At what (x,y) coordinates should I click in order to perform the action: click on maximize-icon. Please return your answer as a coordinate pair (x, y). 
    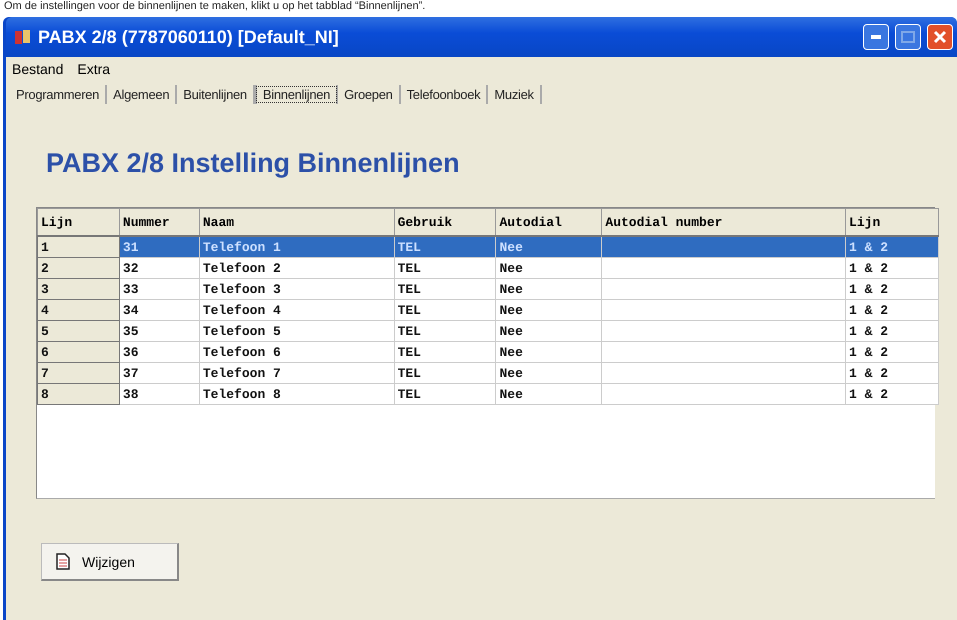
    Looking at the image, I should click on (908, 37).